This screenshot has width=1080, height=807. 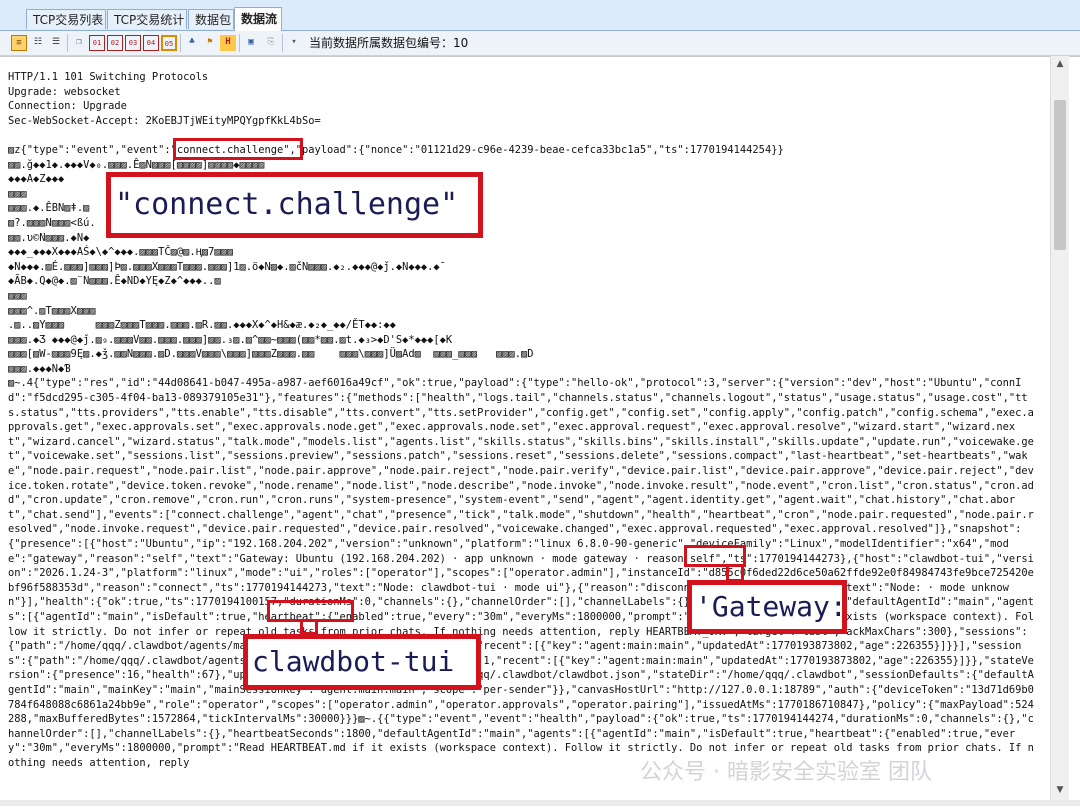 I want to click on packet-number: 10, so click(x=461, y=43).